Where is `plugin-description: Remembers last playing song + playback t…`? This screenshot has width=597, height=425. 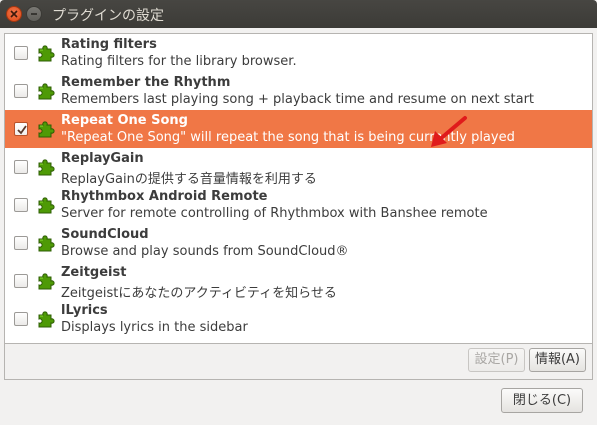
plugin-description: Remembers last playing song + playback t… is located at coordinates (298, 99).